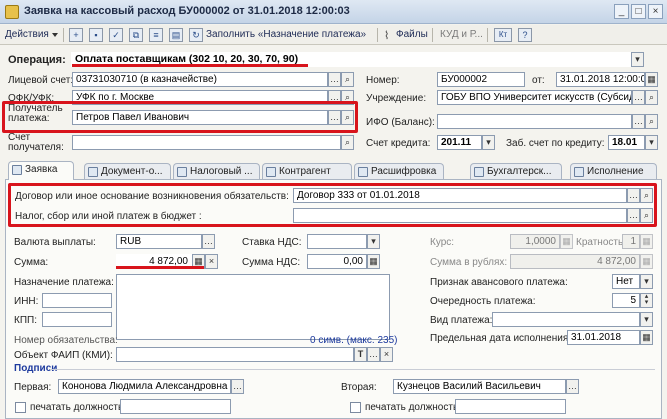 The image size is (667, 419). Describe the element at coordinates (175, 406) in the screenshot. I see `first-position-field` at that location.